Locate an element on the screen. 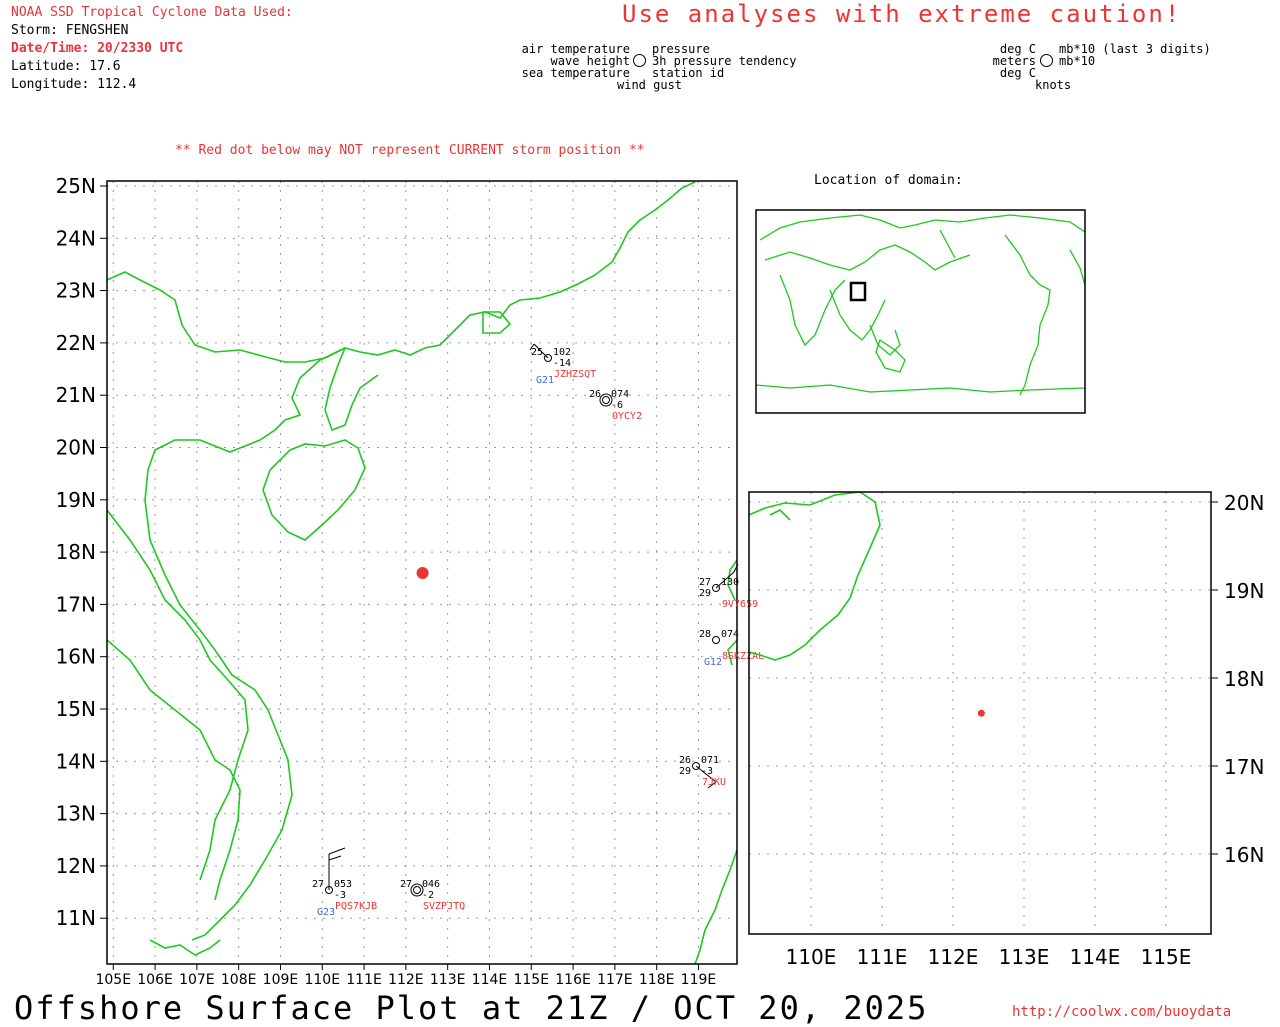 This screenshot has width=1280, height=1027. station-tendency: -2 is located at coordinates (428, 895).